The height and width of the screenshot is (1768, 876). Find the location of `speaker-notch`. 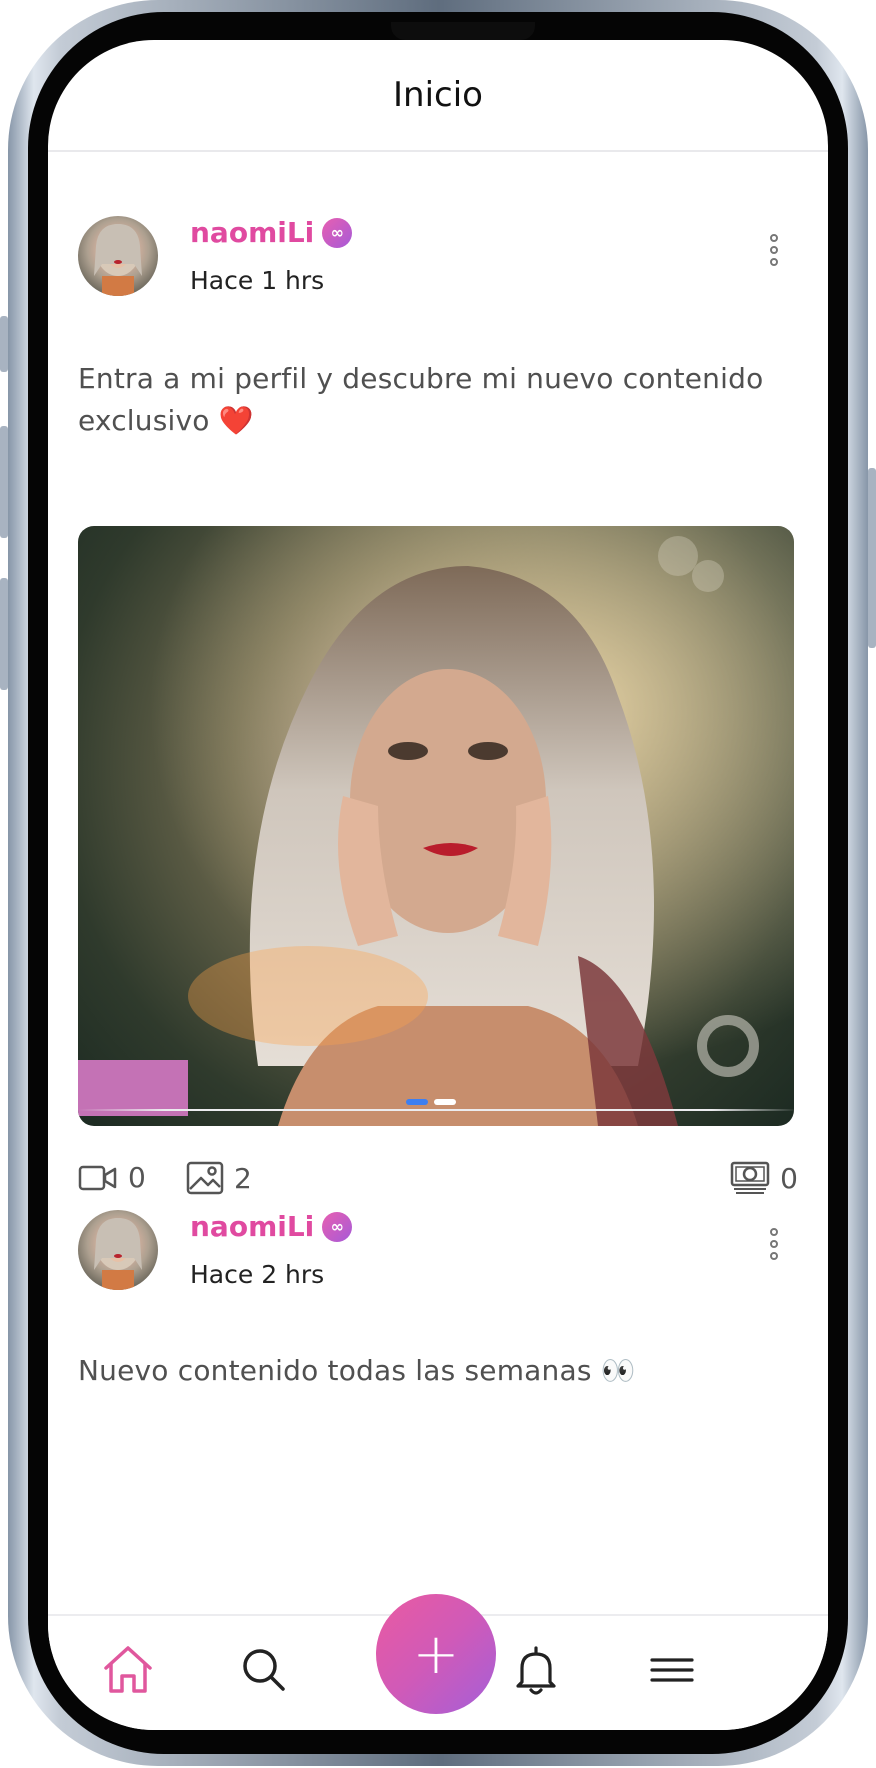

speaker-notch is located at coordinates (463, 31).